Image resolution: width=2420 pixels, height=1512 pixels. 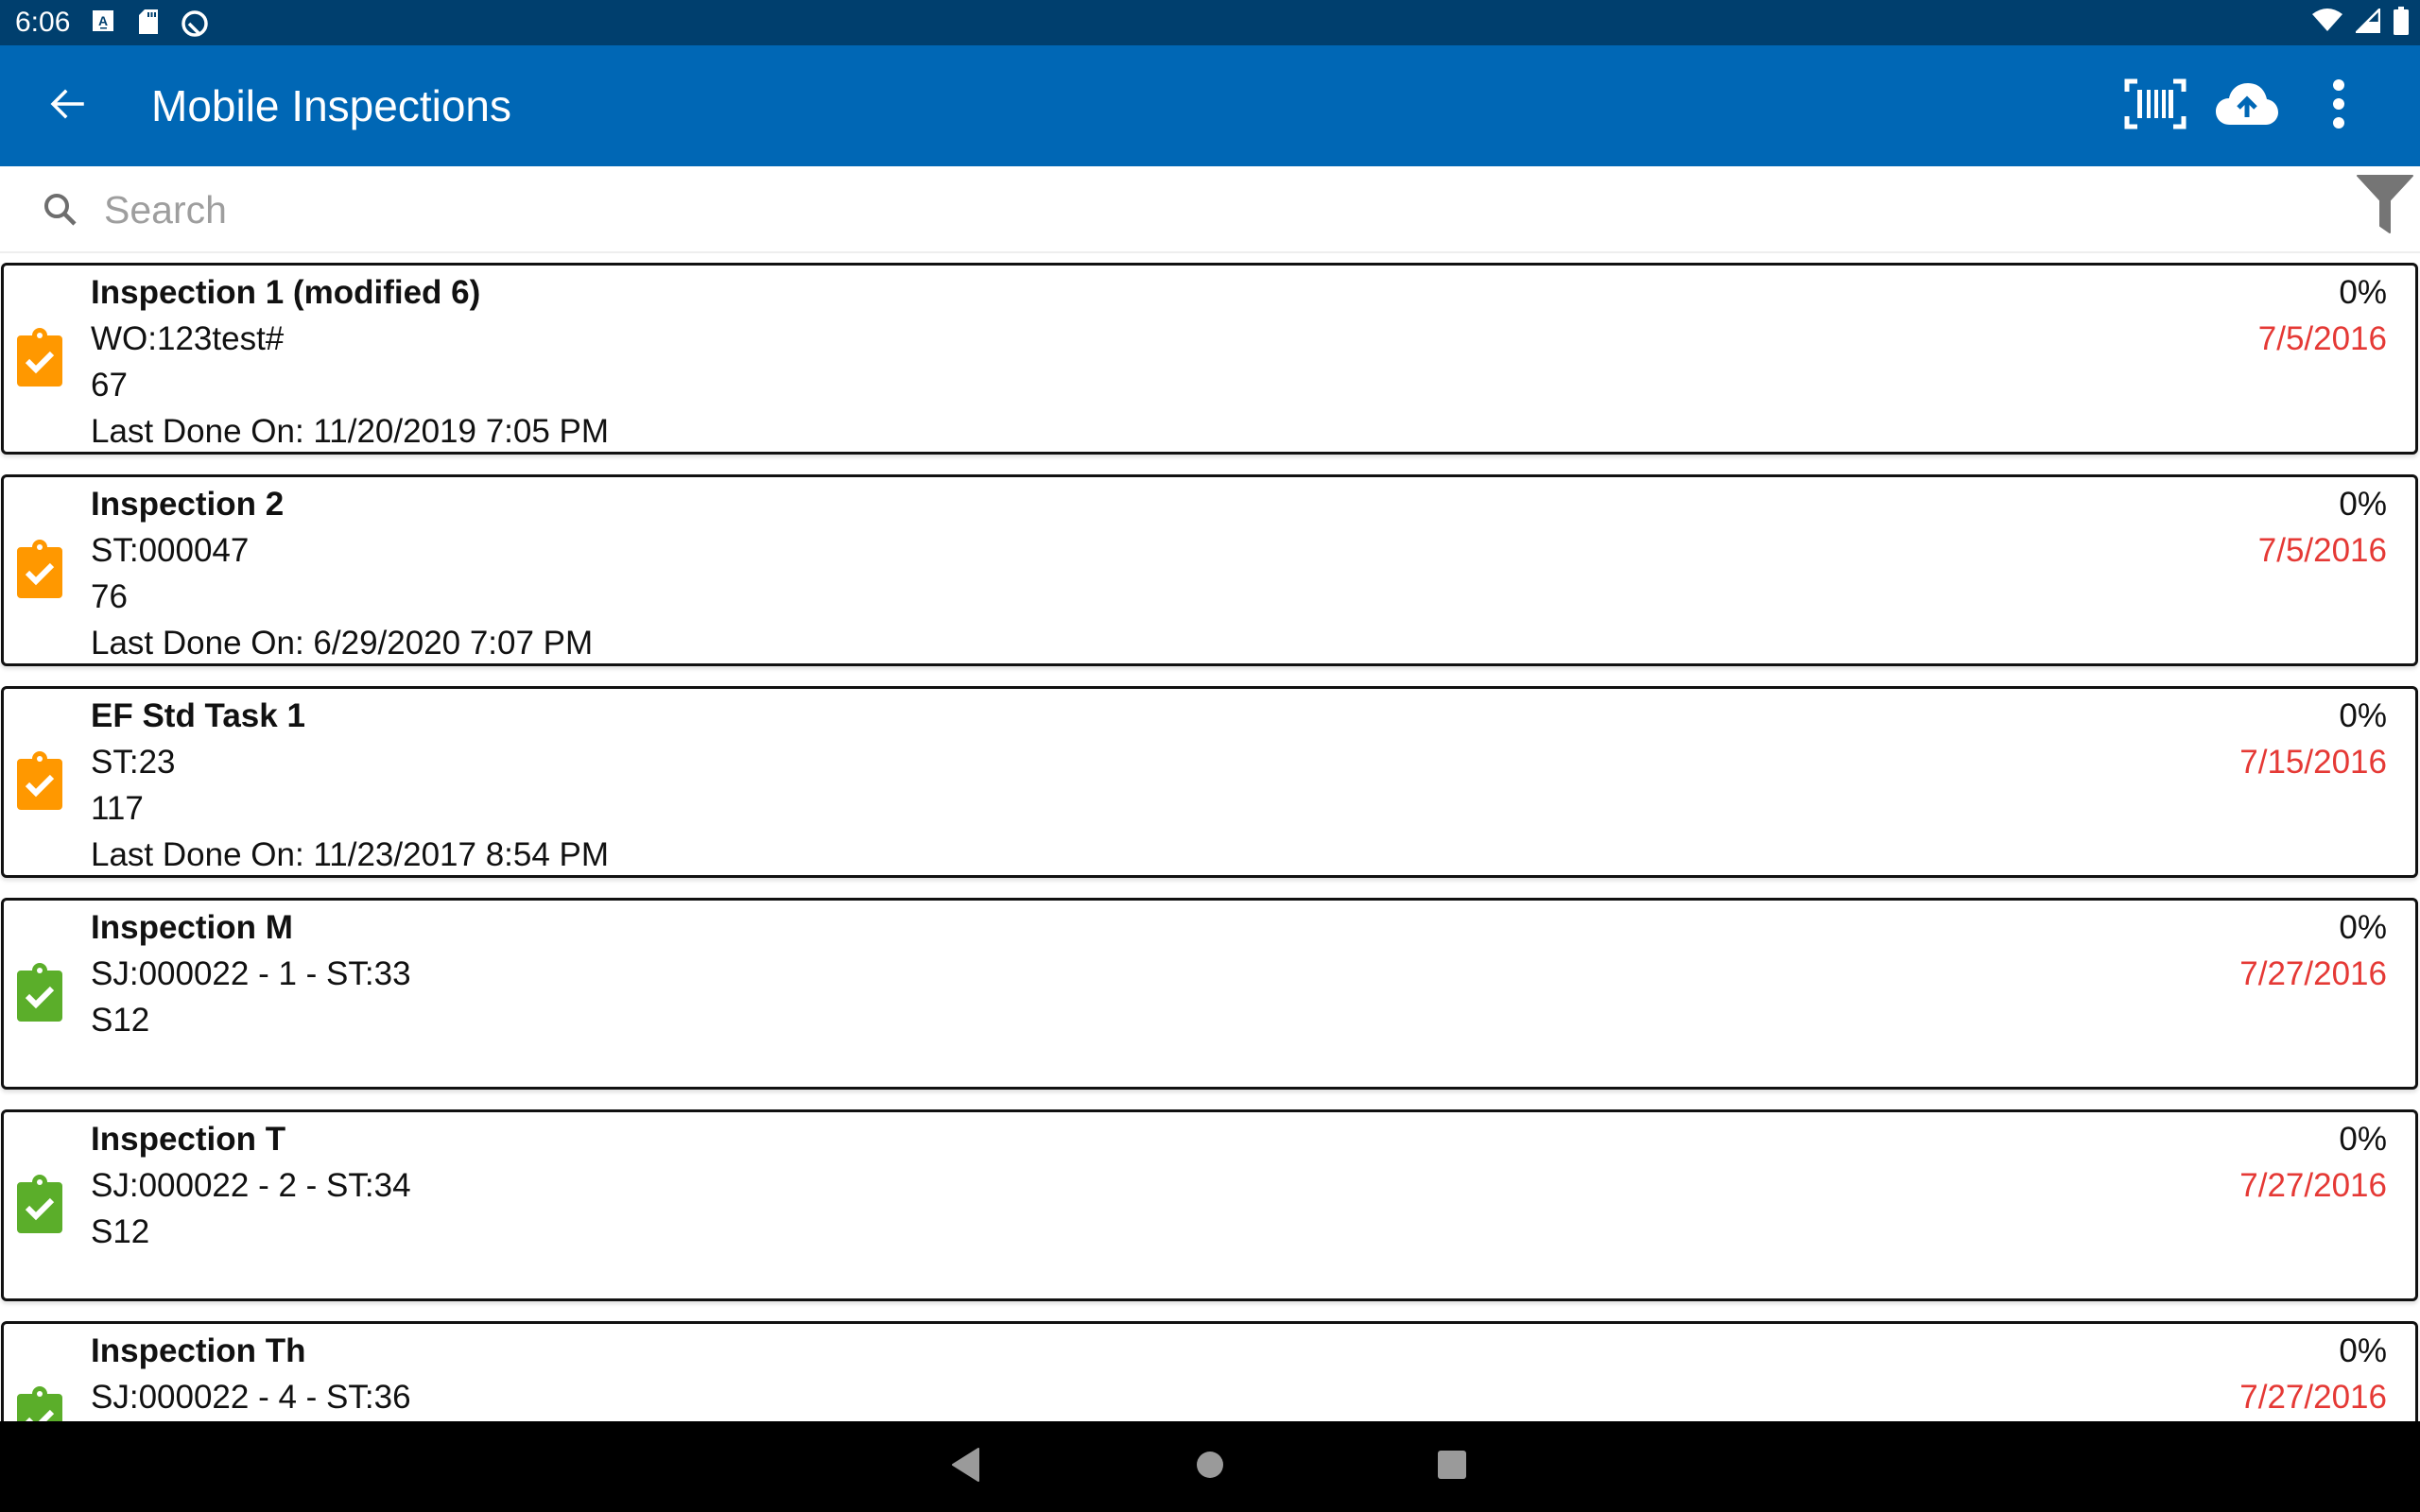 What do you see at coordinates (148, 25) in the screenshot?
I see `sd-card-icon` at bounding box center [148, 25].